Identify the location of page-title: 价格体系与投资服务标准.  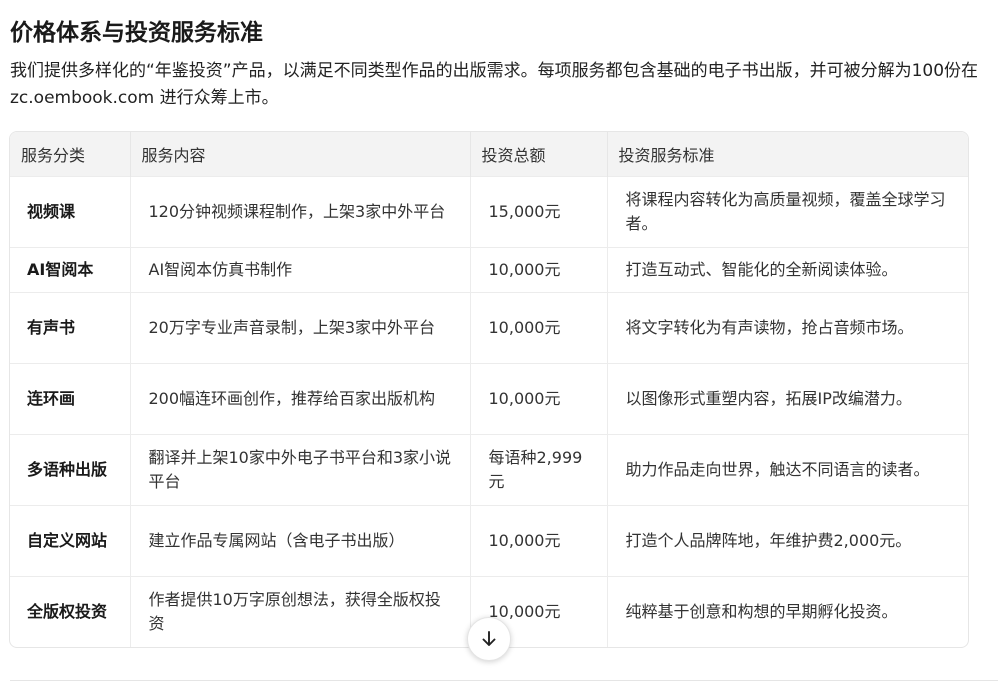
(136, 33).